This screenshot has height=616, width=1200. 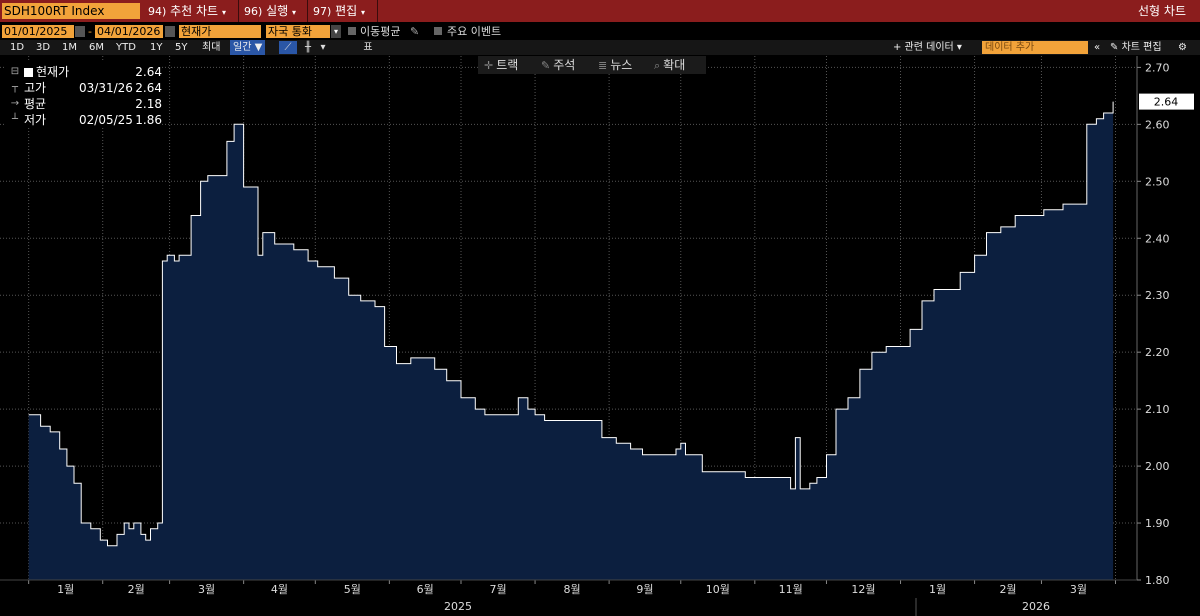 What do you see at coordinates (657, 65) in the screenshot?
I see `zoom-icon: ⌕` at bounding box center [657, 65].